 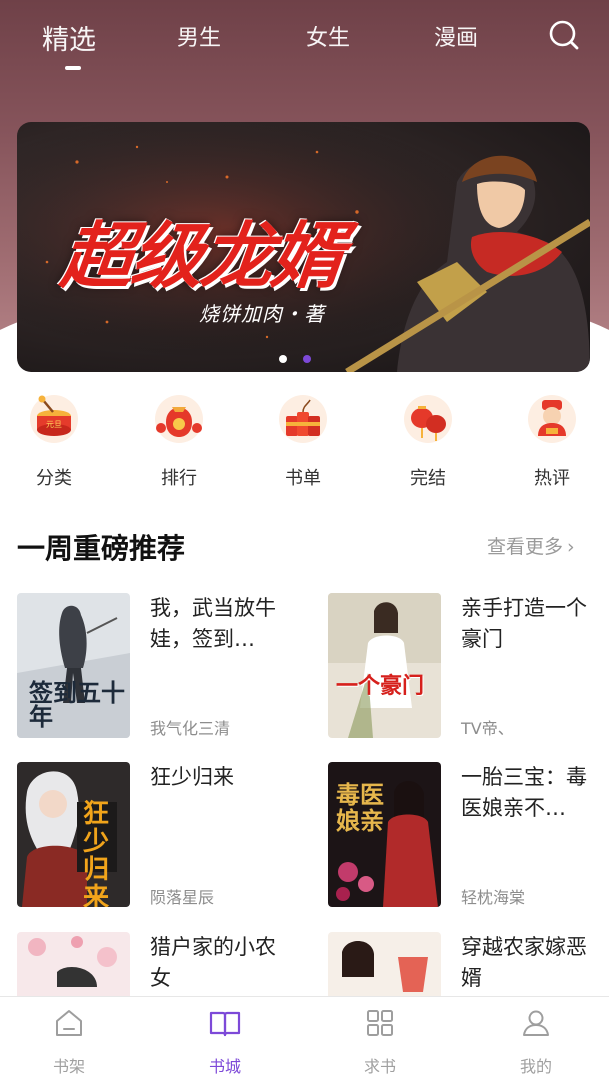 I want to click on book-author: 轻枕海棠, so click(x=493, y=897).